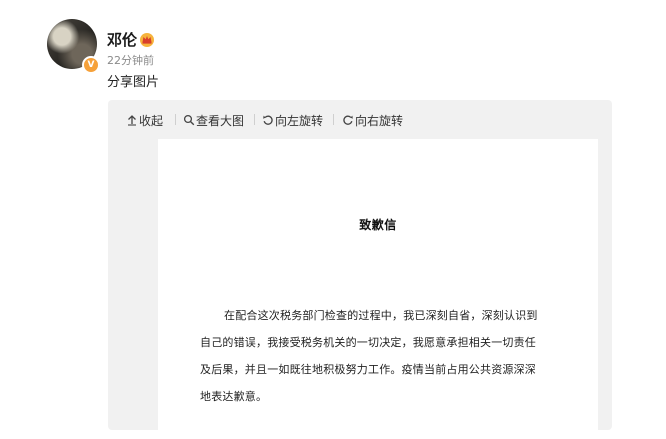 This screenshot has height=439, width=666. What do you see at coordinates (130, 61) in the screenshot?
I see `post-timestamp: 22分钟前` at bounding box center [130, 61].